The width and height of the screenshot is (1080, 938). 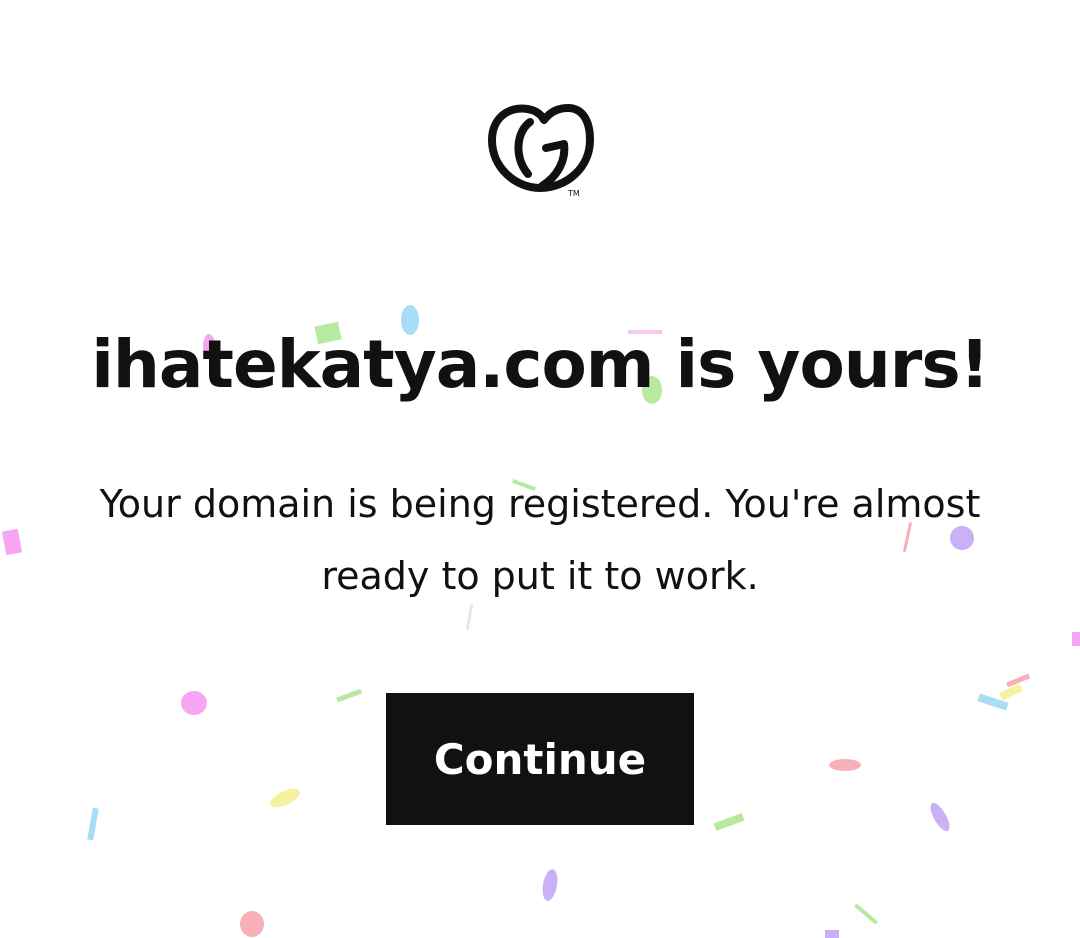 I want to click on trademark-mark: TM, so click(x=573, y=193).